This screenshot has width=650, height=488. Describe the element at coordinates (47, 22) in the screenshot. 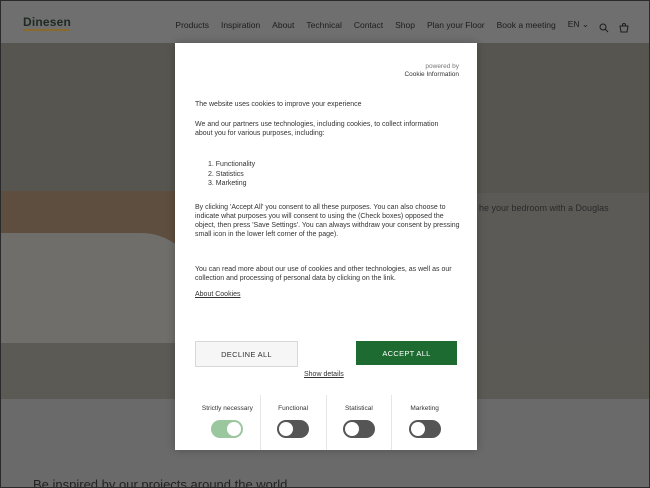

I see `logo: Dinesen` at that location.